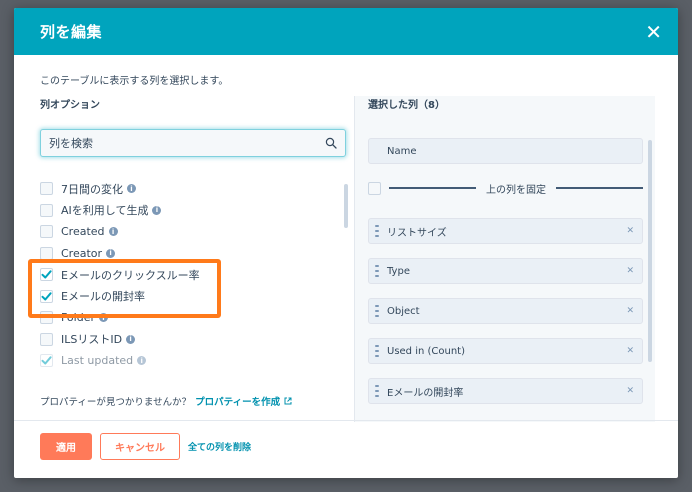  I want to click on column-option-label: AIを利用して生成, so click(105, 211).